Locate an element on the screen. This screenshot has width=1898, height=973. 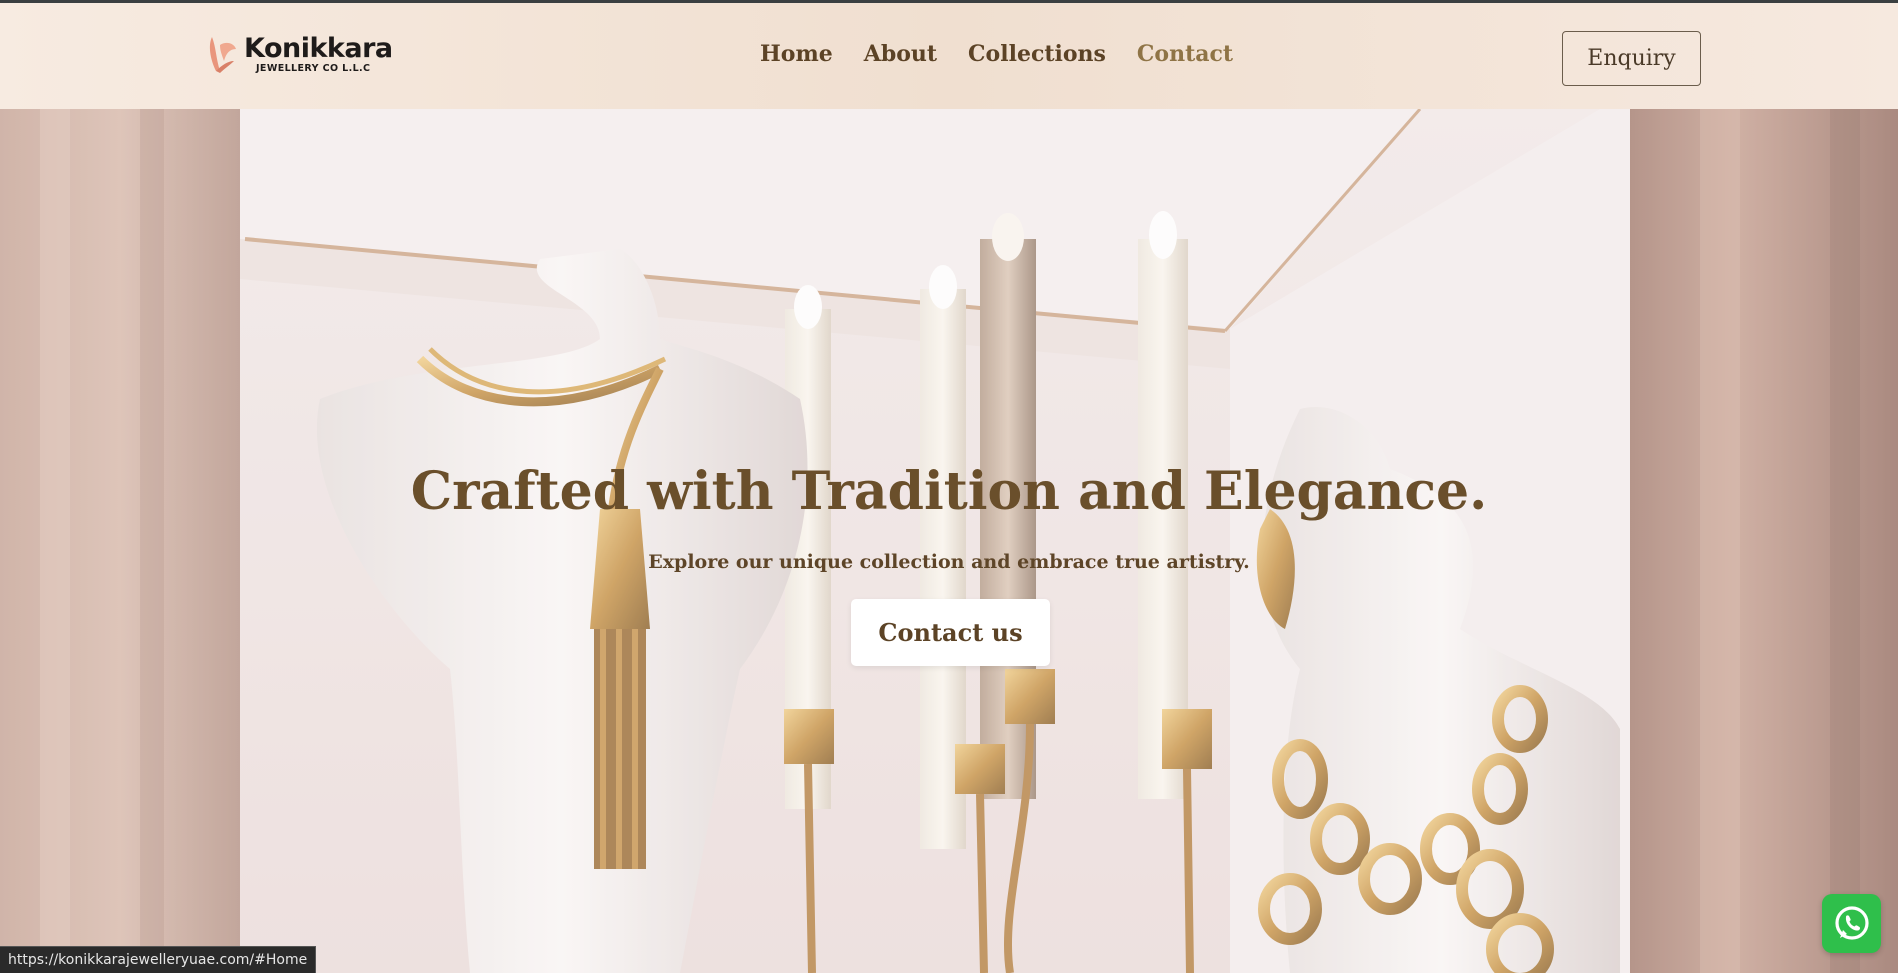
main-nav: Home About Collections Contact is located at coordinates (1012, 59).